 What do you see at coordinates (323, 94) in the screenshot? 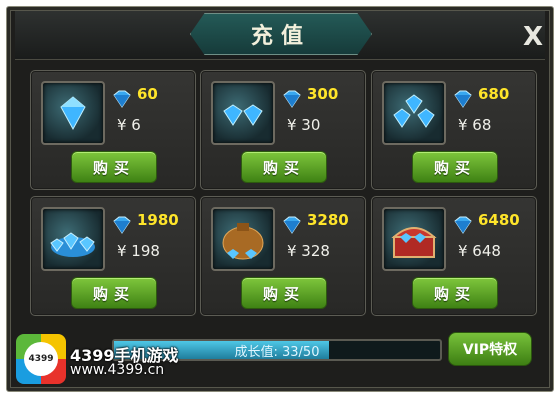
I see `diamond-amount: 300` at bounding box center [323, 94].